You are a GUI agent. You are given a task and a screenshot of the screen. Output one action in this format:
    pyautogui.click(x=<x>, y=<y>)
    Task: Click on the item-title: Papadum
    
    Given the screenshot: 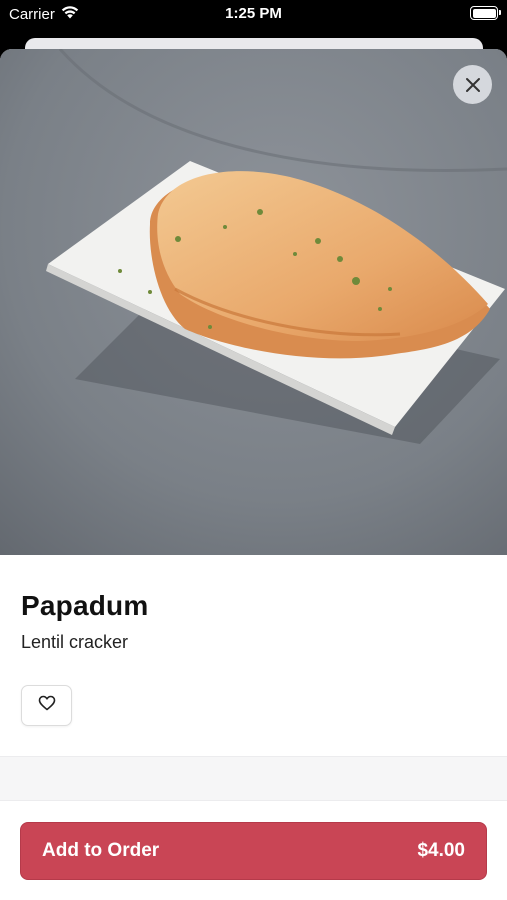 What is the action you would take?
    pyautogui.click(x=85, y=605)
    